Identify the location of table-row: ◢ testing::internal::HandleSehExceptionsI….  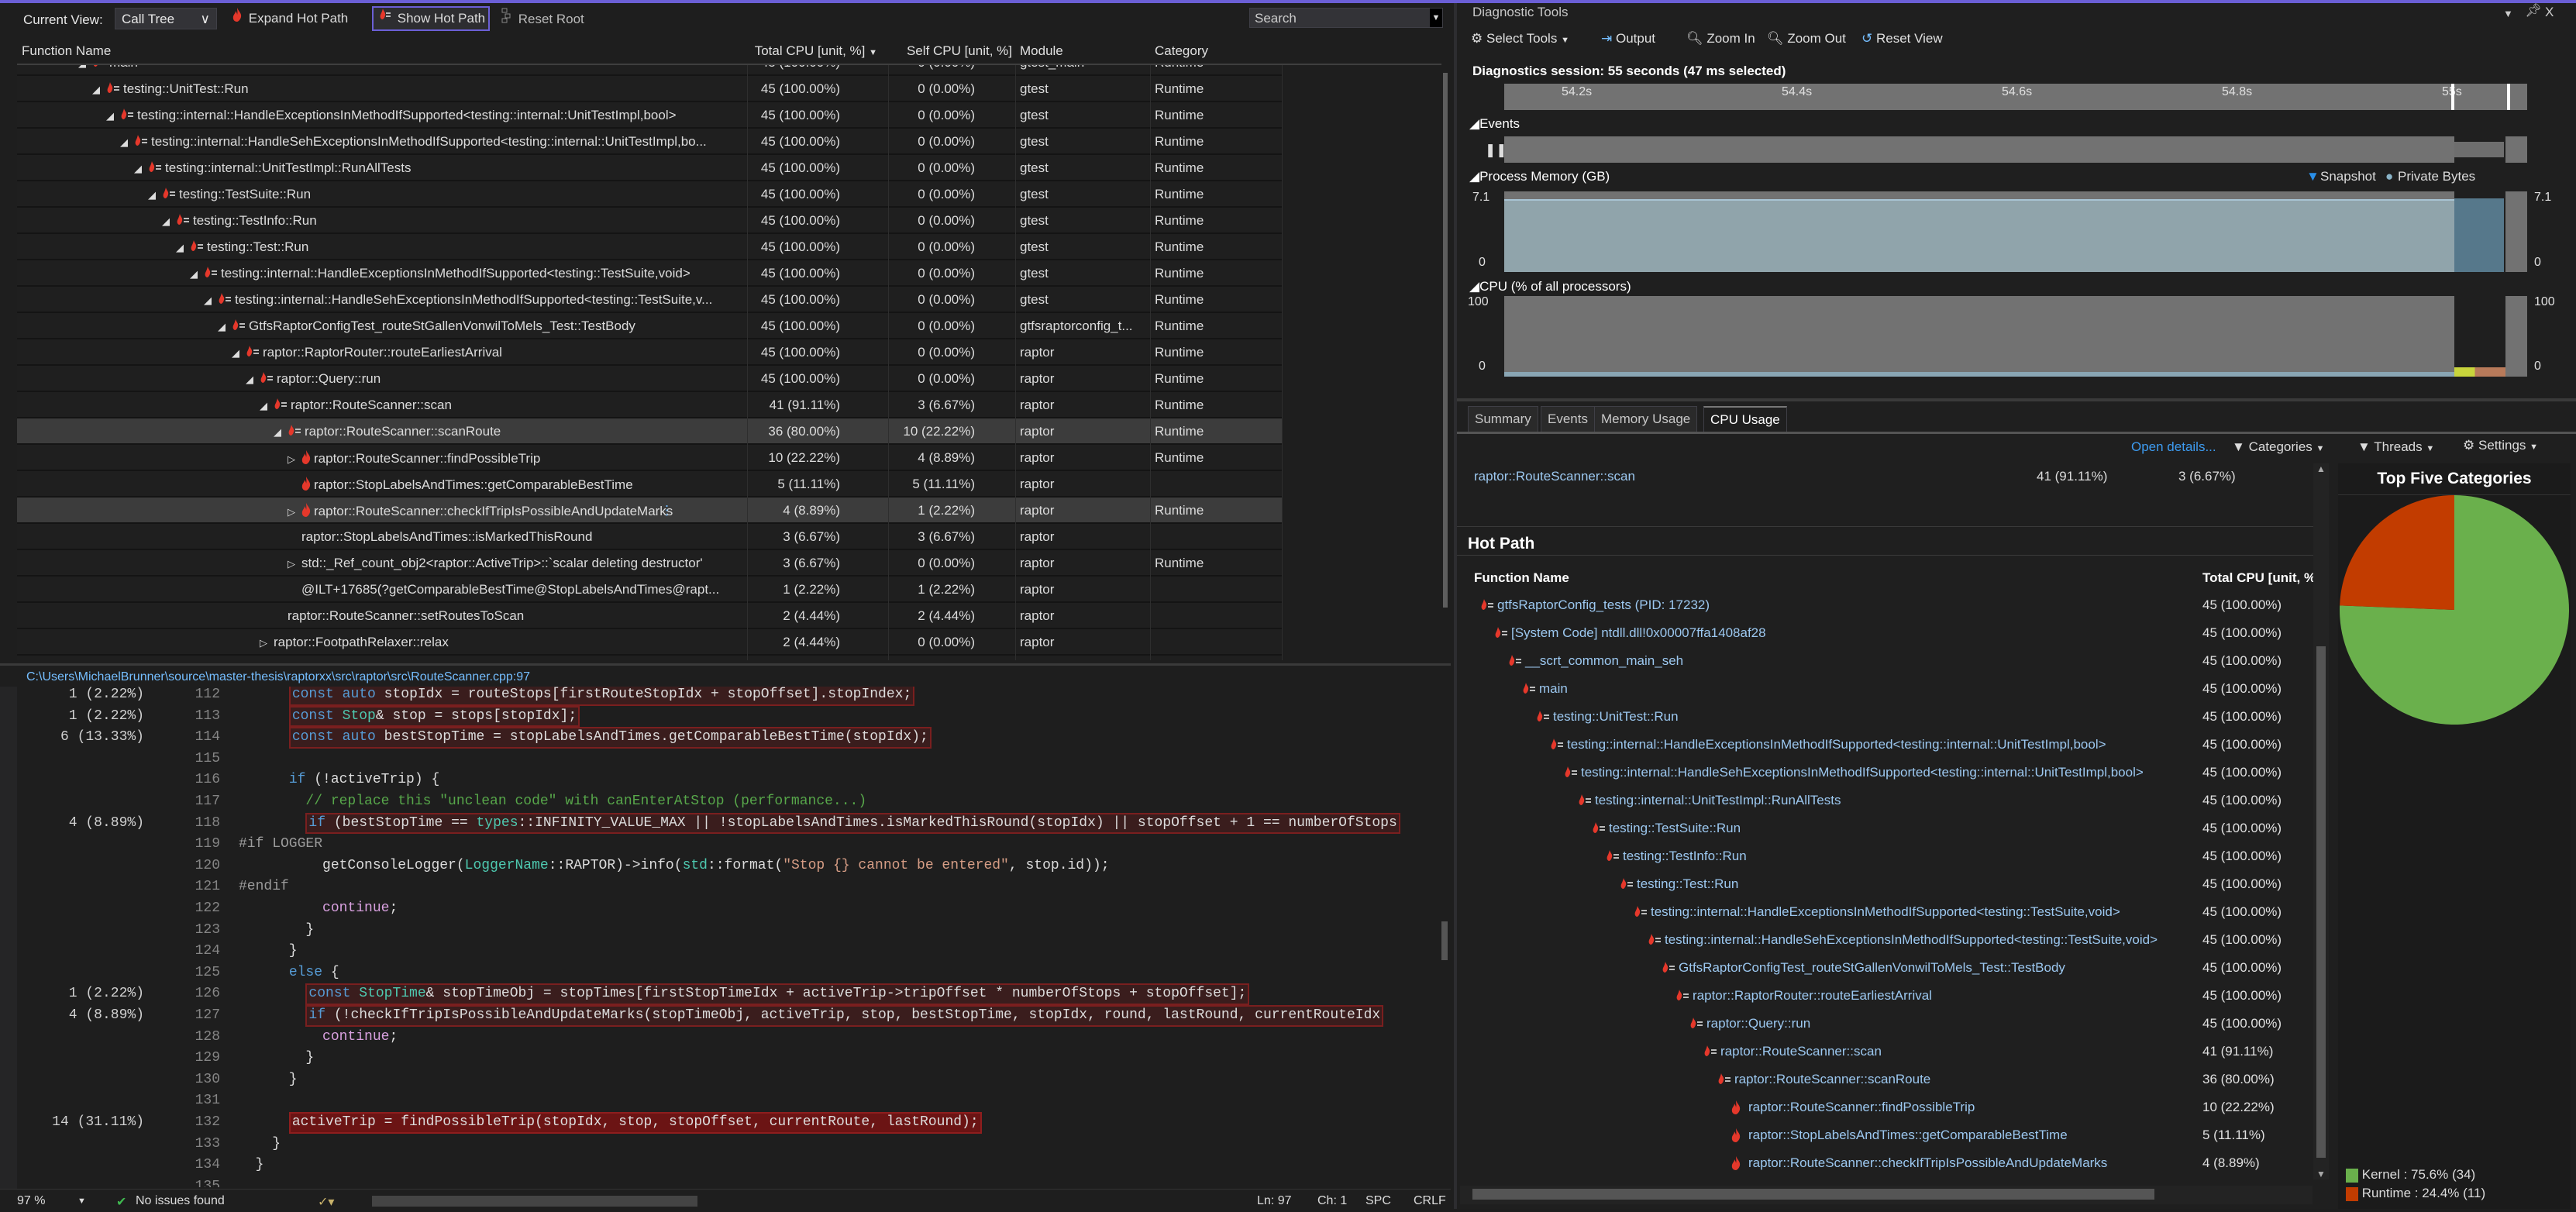
(649, 142).